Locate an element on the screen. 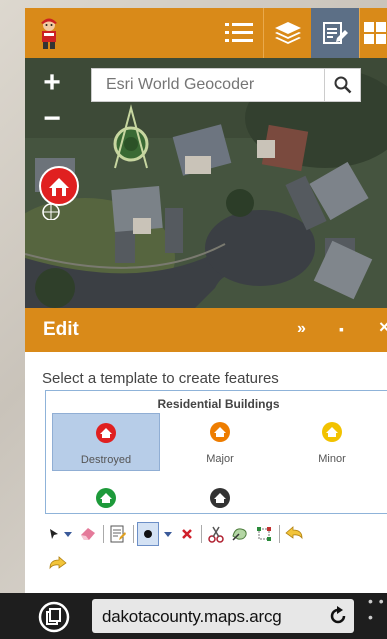 The image size is (387, 639). point-icon is located at coordinates (148, 534).